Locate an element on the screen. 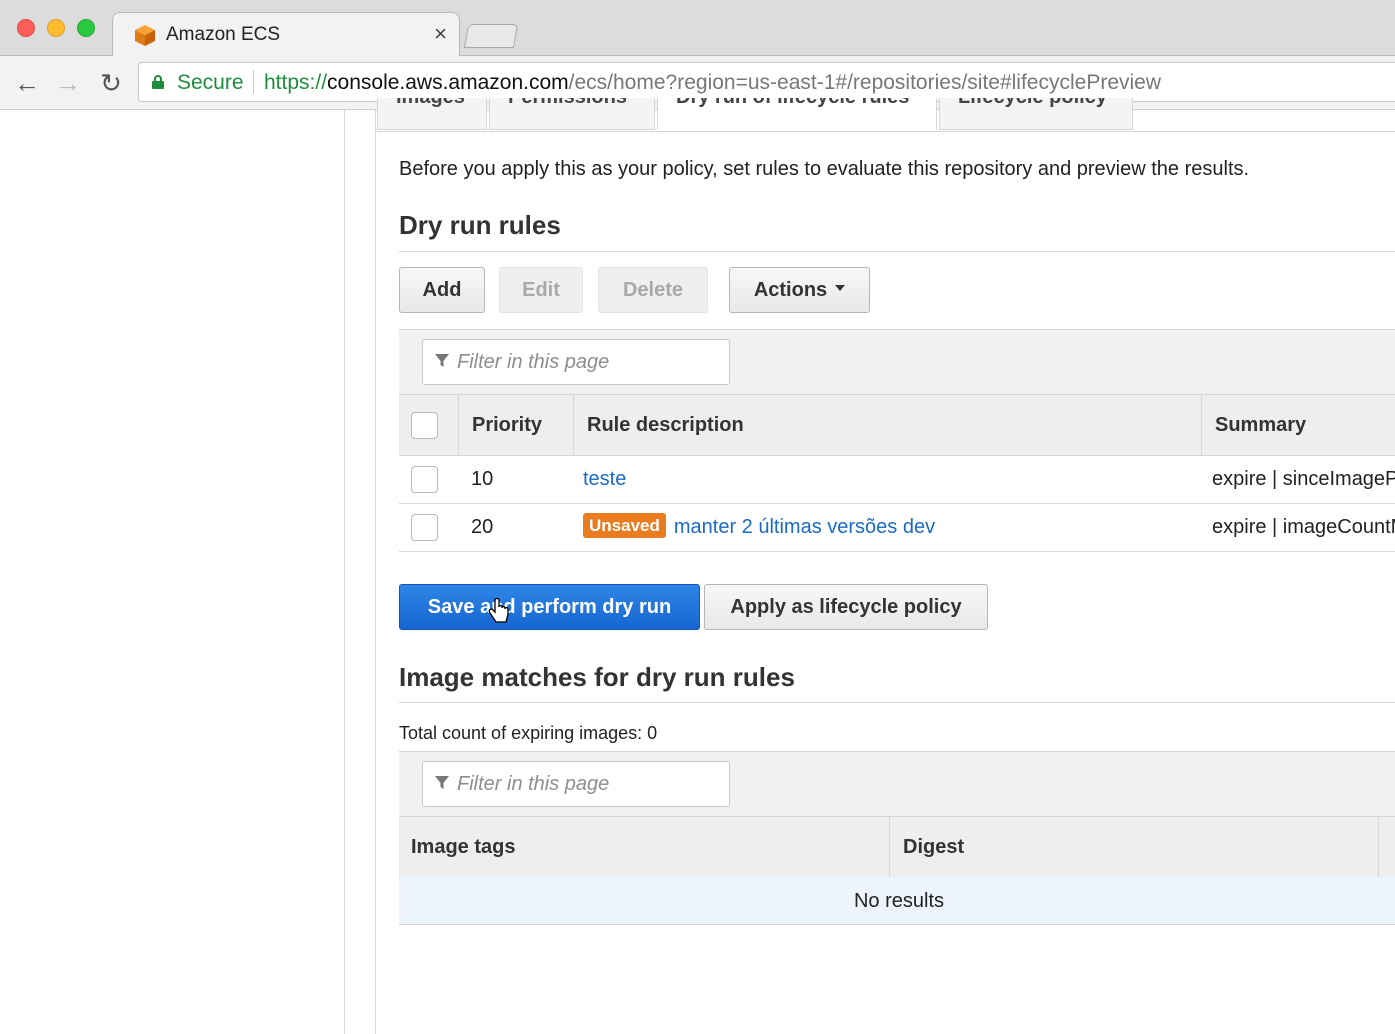 The height and width of the screenshot is (1034, 1395). hand-pointer-icon is located at coordinates (498, 610).